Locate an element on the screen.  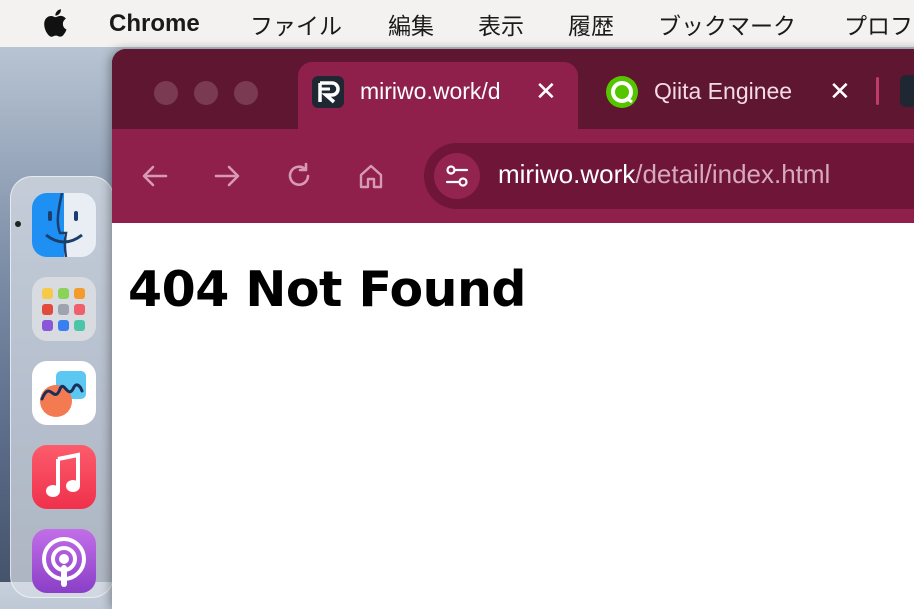
menu-bookmarks: ブックマーク is located at coordinates (727, 24).